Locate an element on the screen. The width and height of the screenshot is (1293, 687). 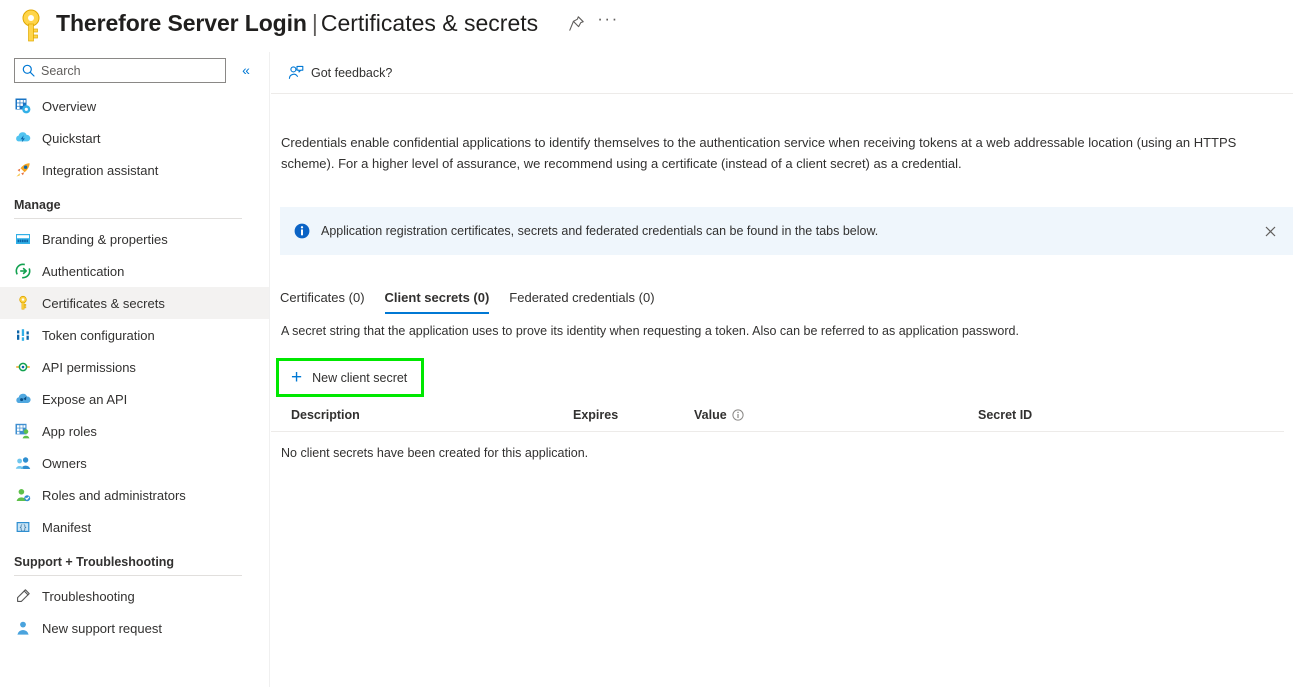
sidebar-section-title: Manage is located at coordinates (37, 205).